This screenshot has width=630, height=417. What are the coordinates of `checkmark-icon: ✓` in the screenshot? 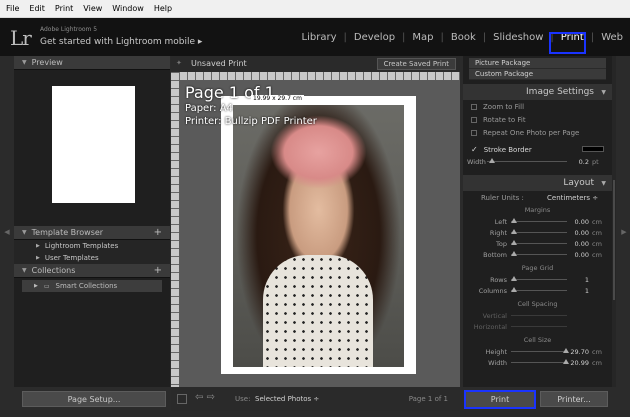 It's located at (474, 149).